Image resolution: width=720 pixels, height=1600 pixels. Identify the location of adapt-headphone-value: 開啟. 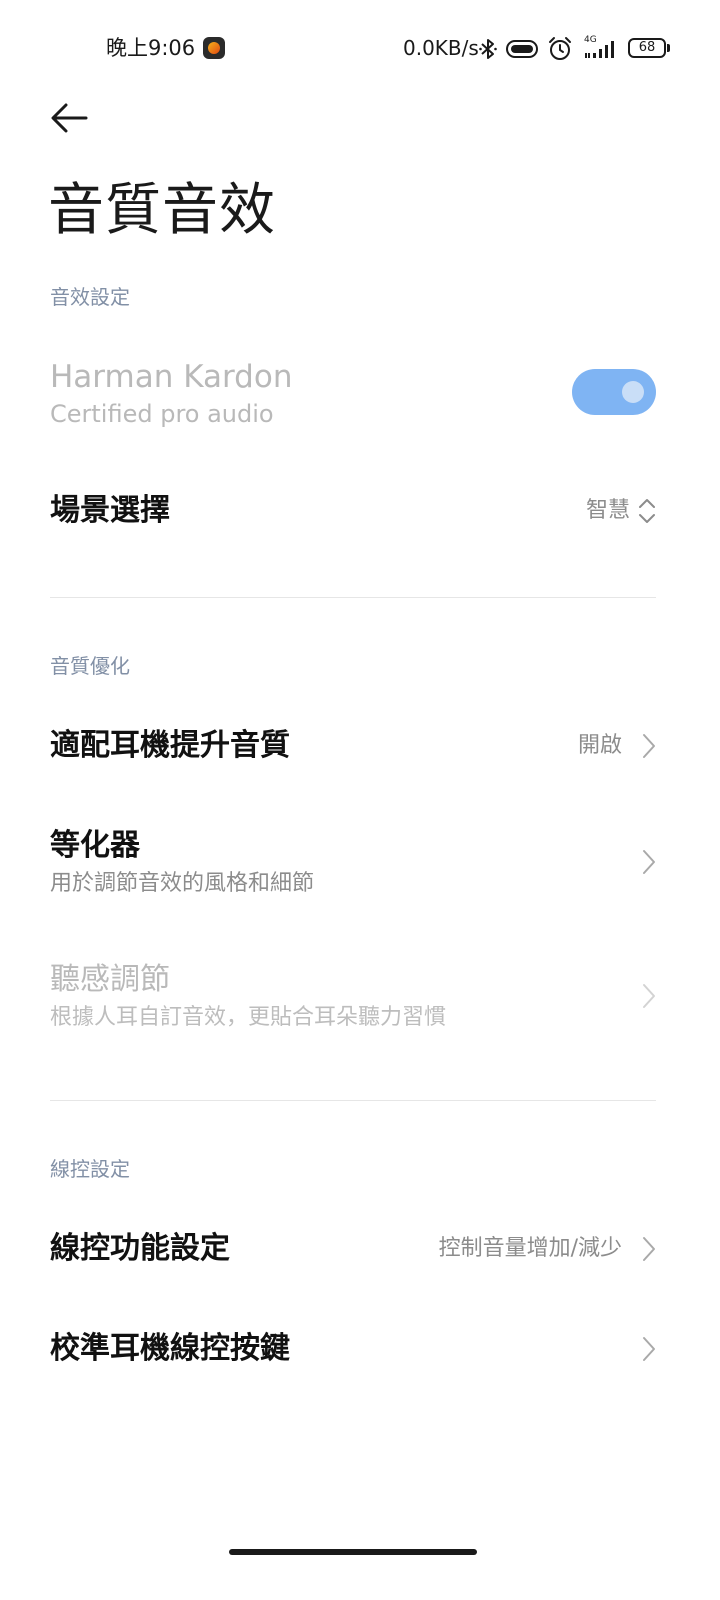
(599, 745).